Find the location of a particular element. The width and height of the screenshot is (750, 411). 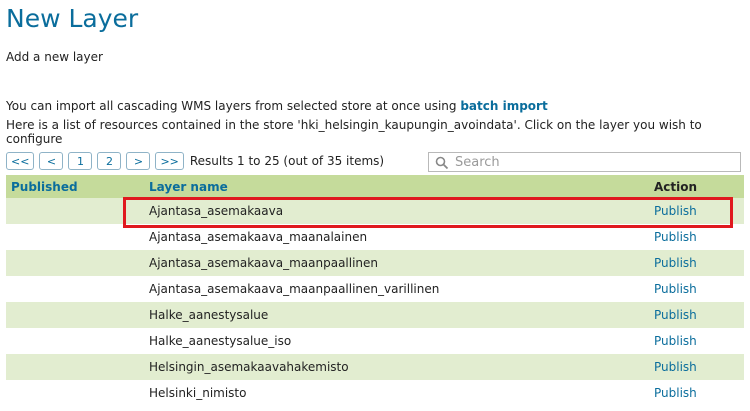

prev-page-button: < is located at coordinates (51, 161).